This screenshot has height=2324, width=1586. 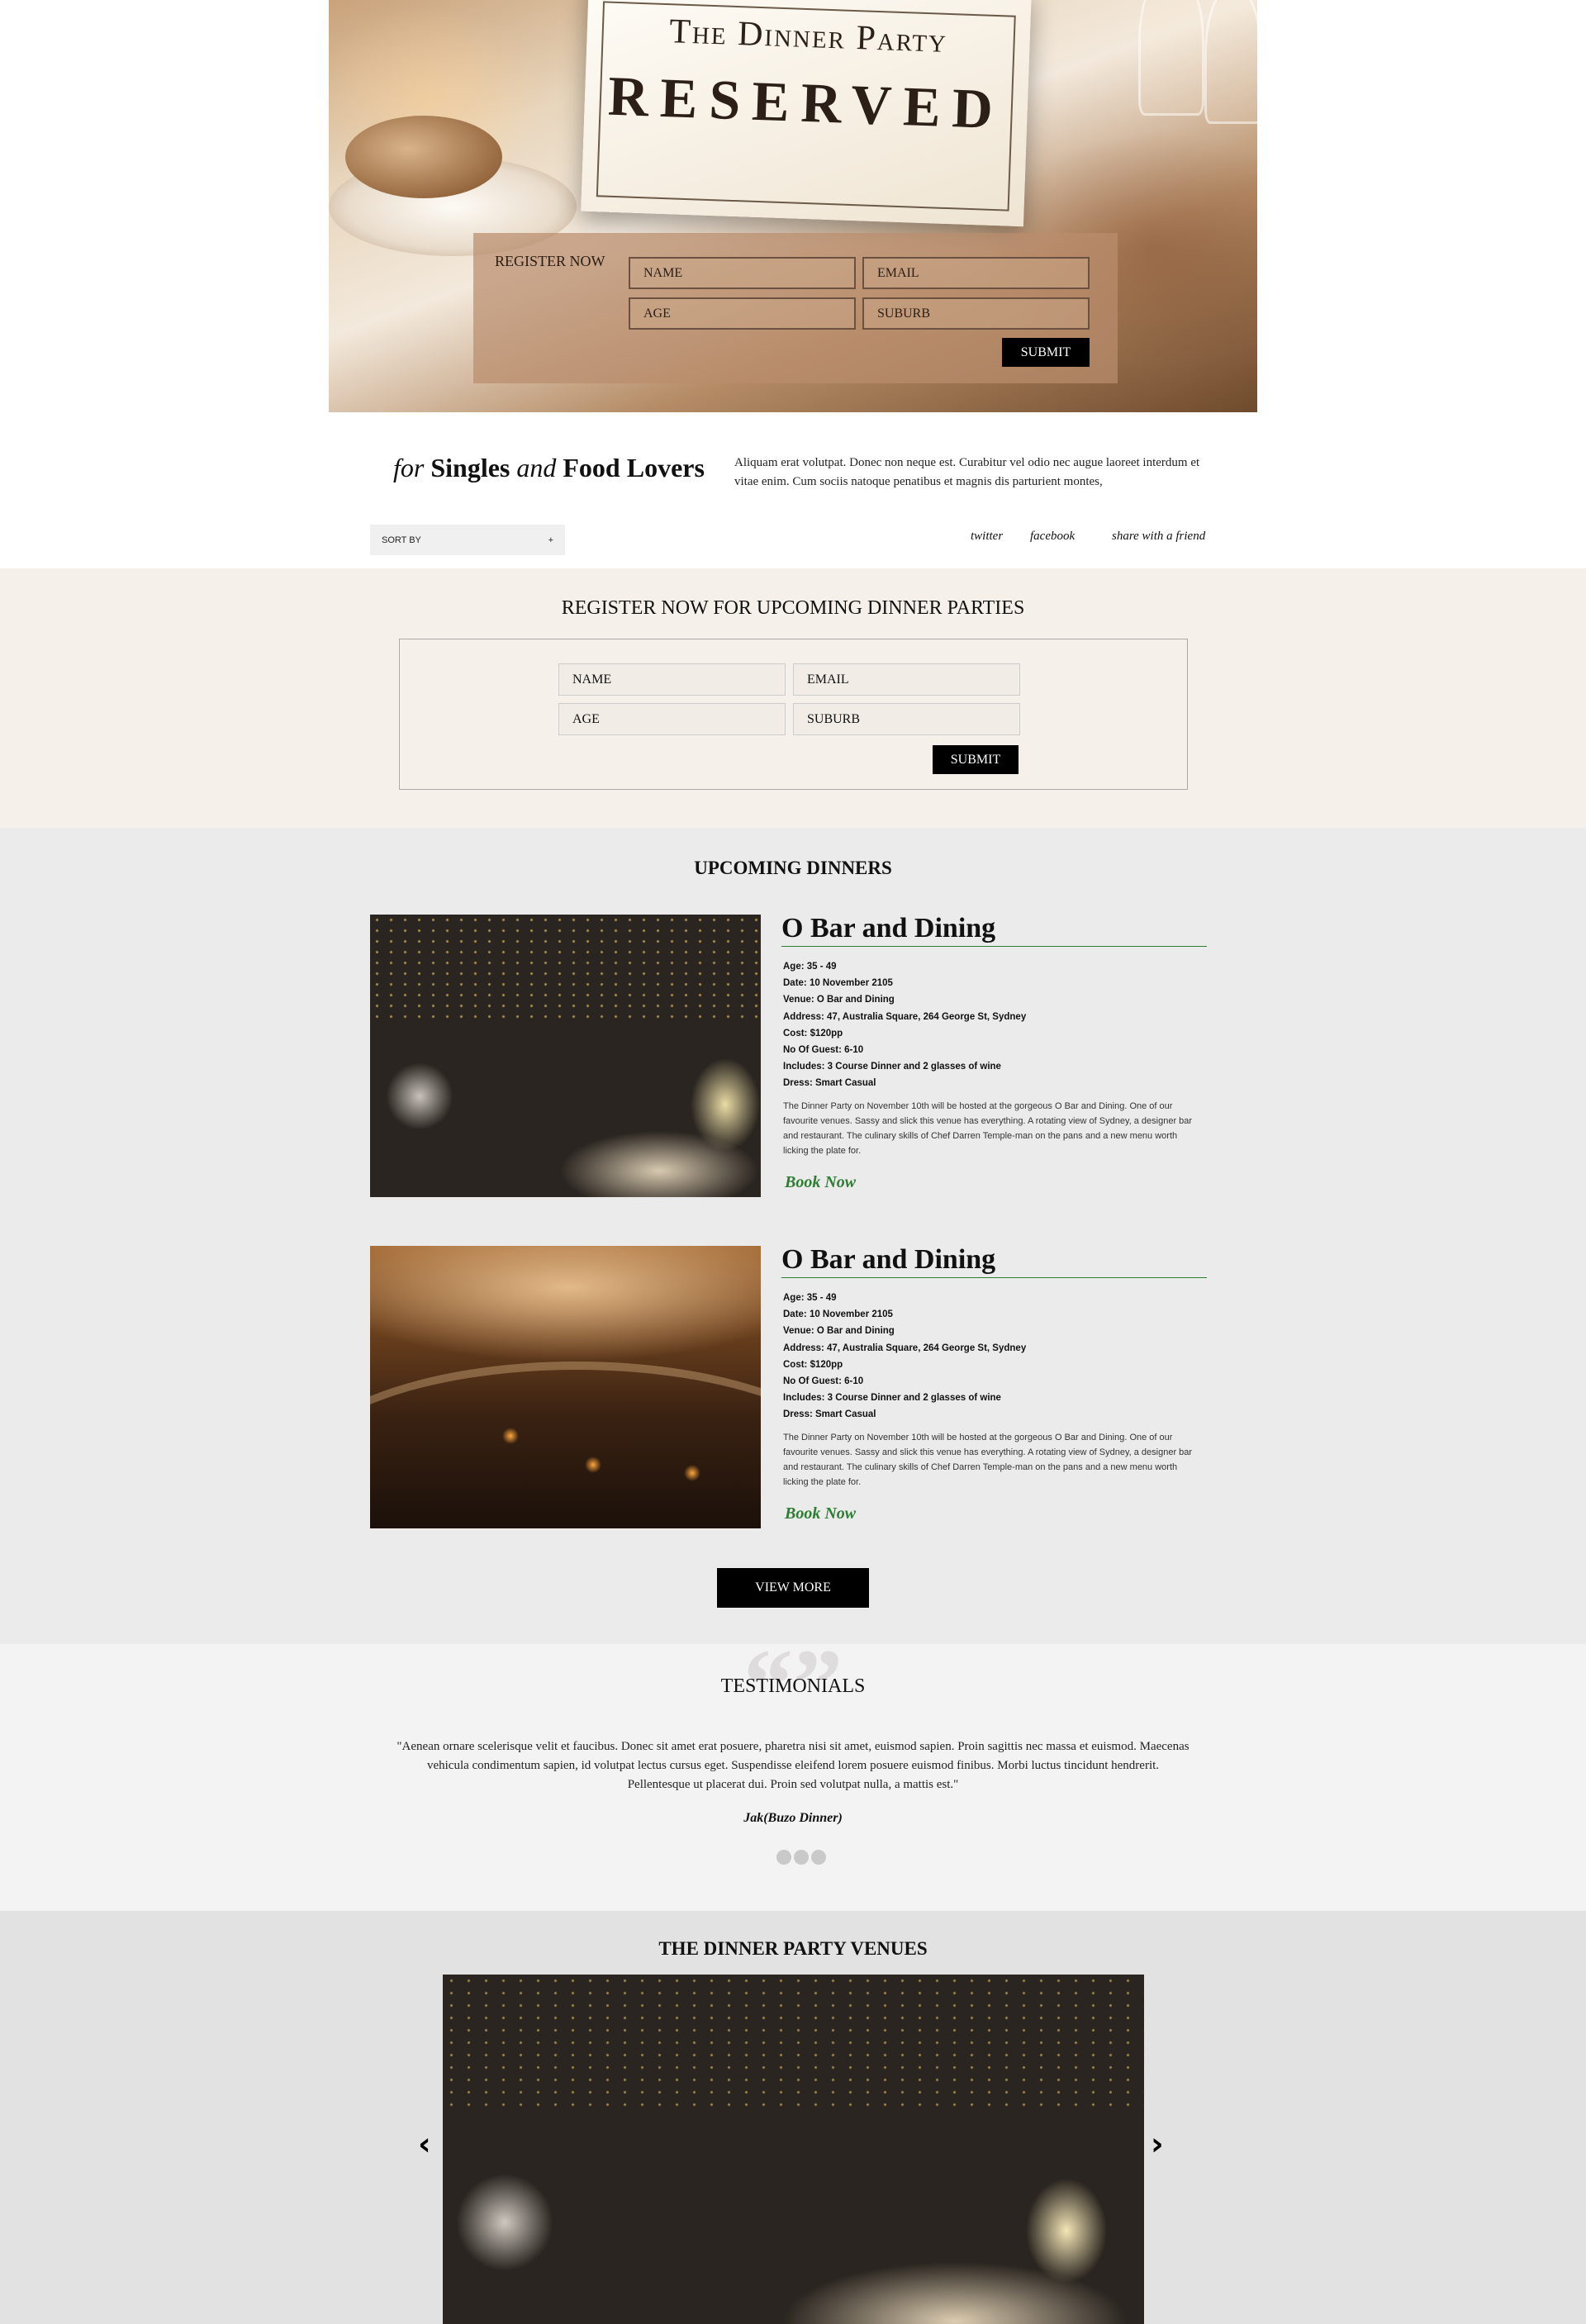 I want to click on chevron-right-icon: ›, so click(x=1157, y=2144).